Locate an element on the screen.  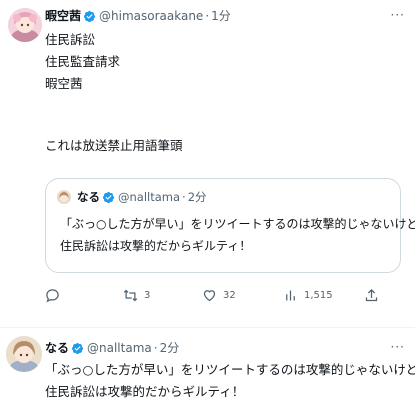
like-button: 32 is located at coordinates (219, 295).